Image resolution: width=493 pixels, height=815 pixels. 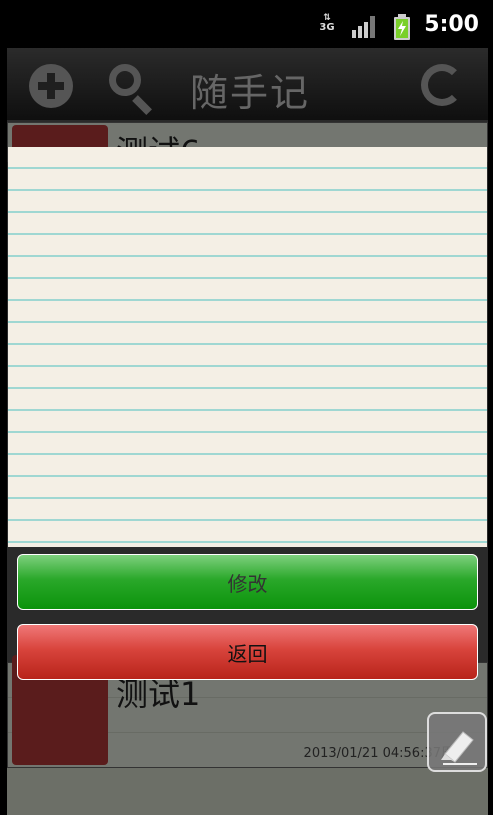 I want to click on network-type-label: 3G, so click(x=327, y=27).